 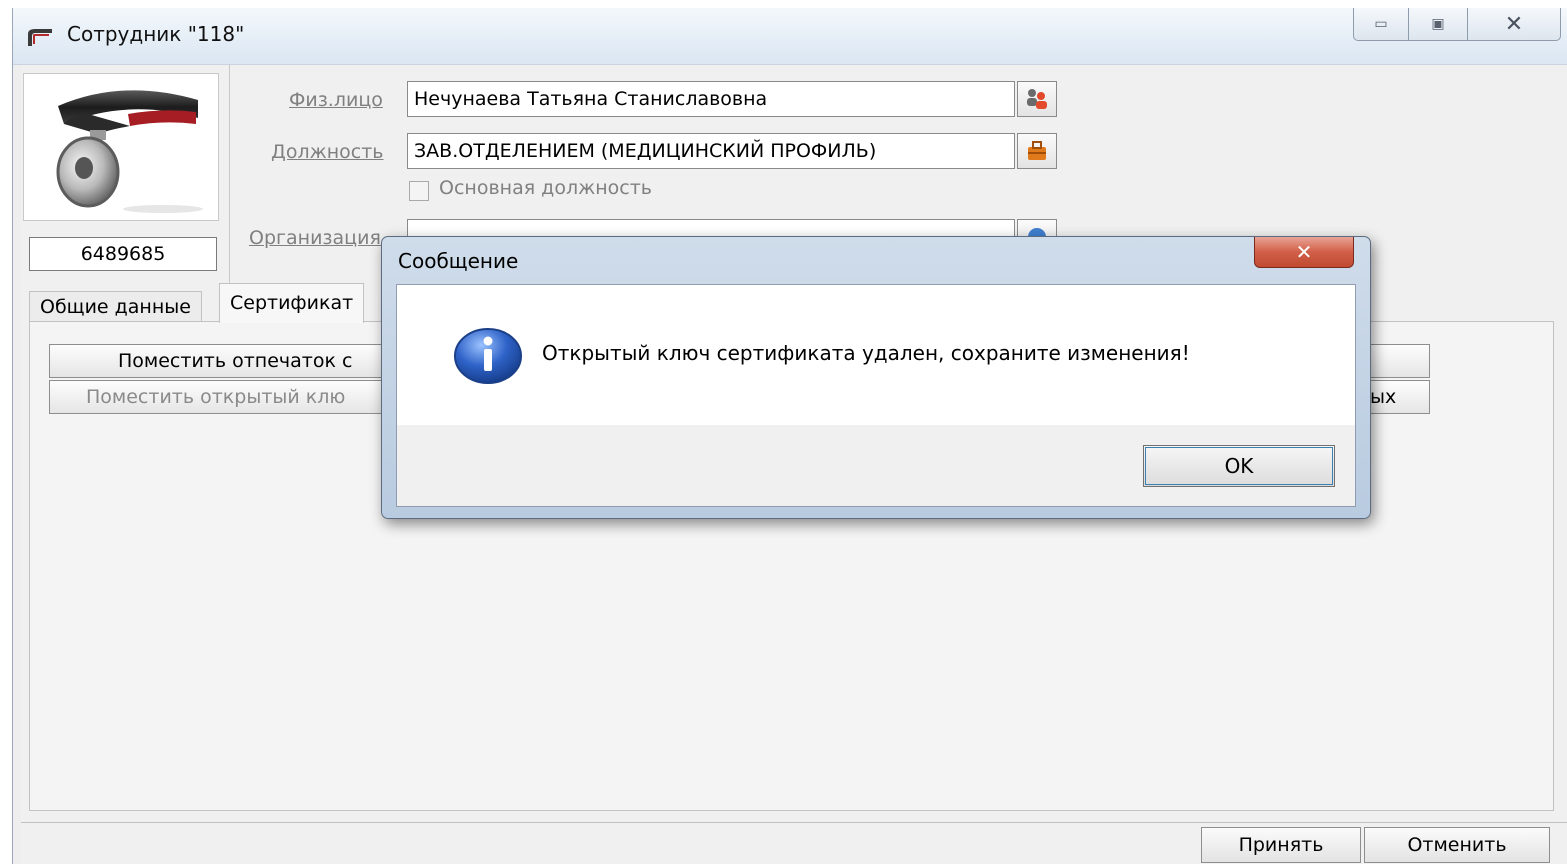 I want to click on head-mirror-icon, so click(x=129, y=151).